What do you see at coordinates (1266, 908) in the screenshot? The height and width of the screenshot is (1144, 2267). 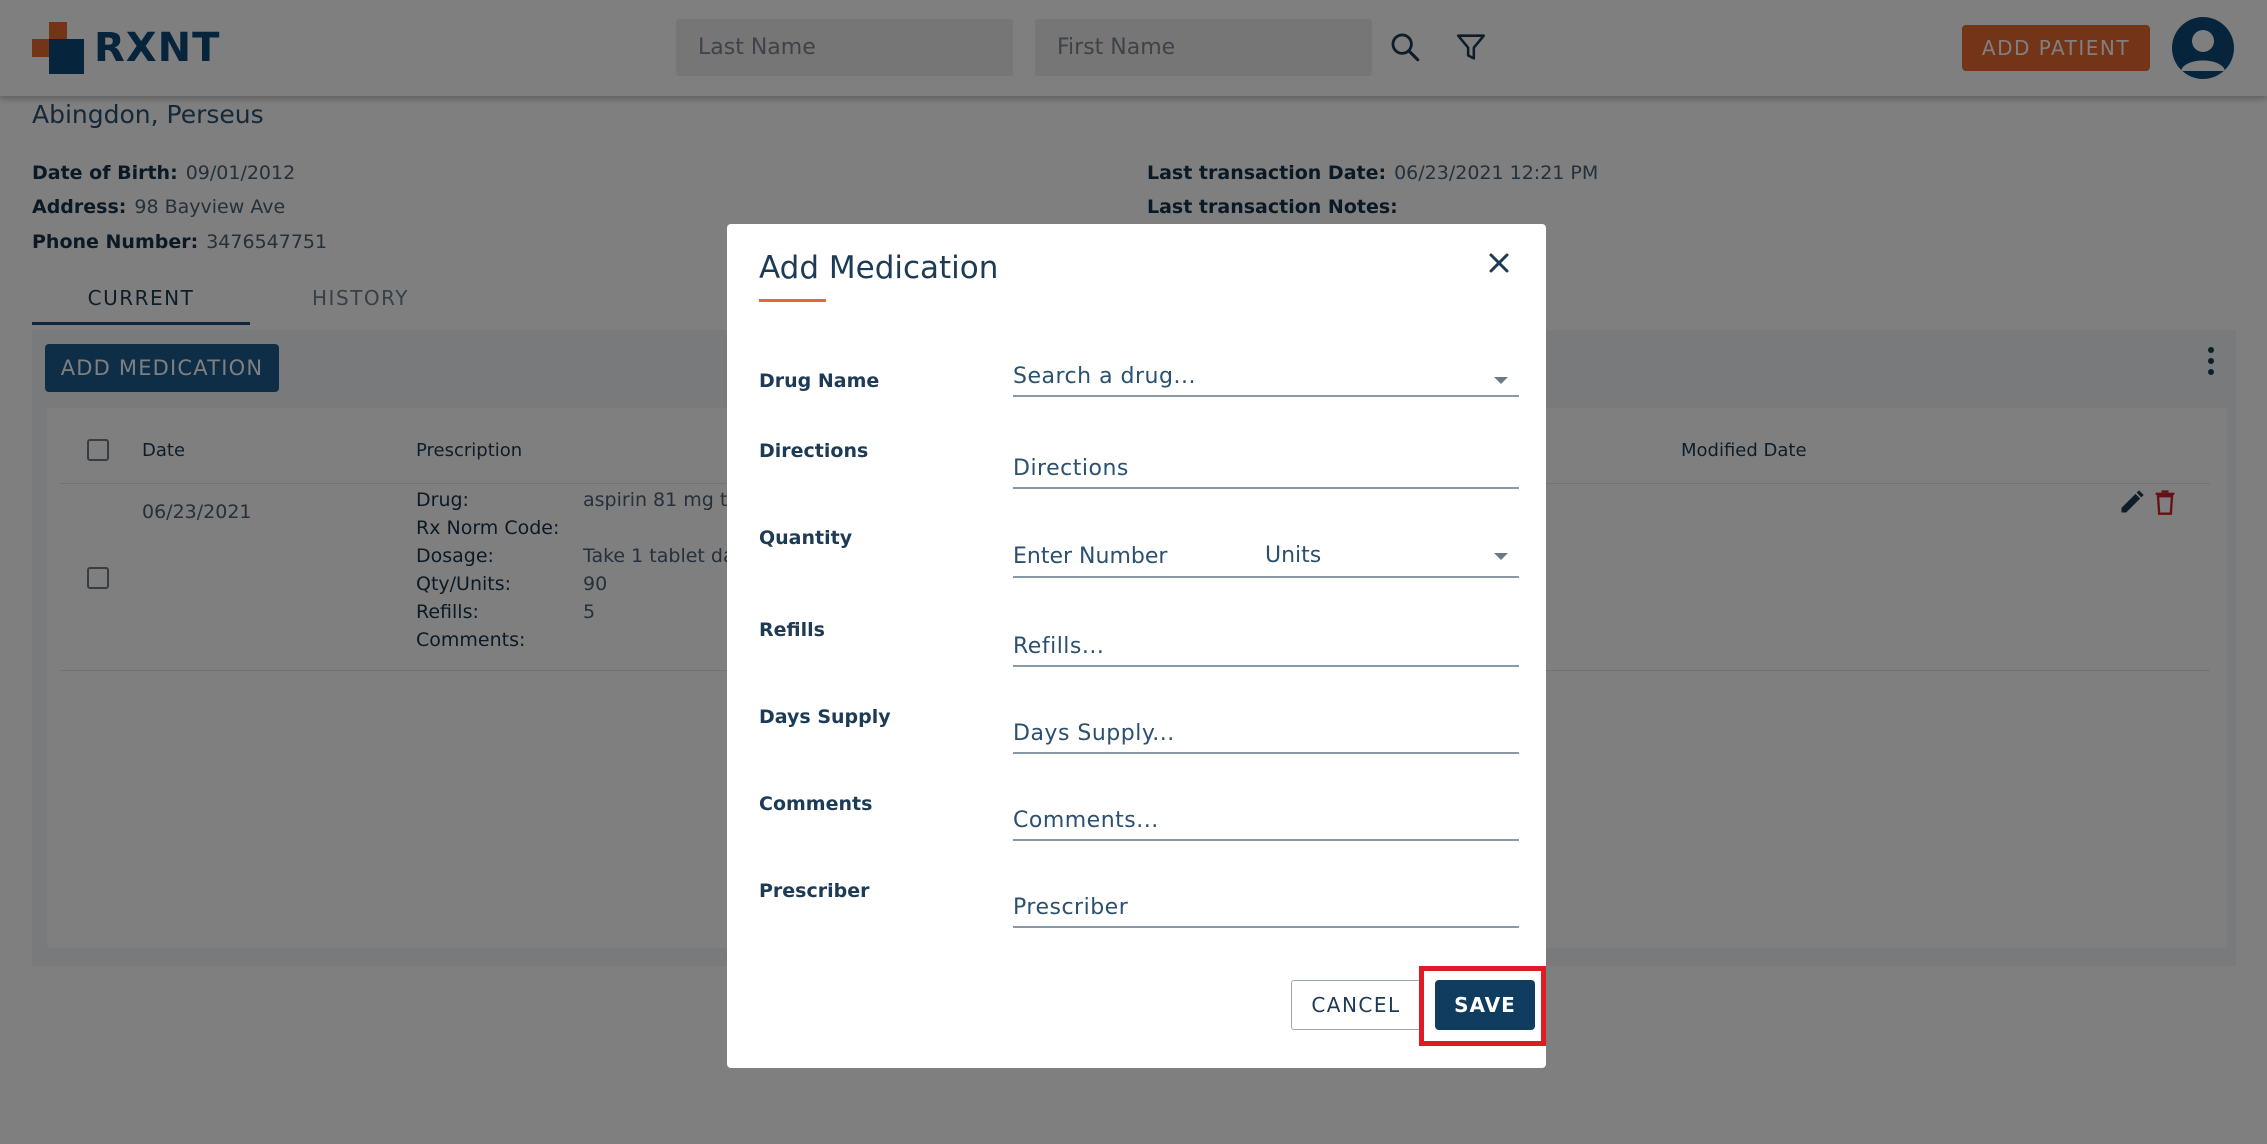 I see `prescriber-input` at bounding box center [1266, 908].